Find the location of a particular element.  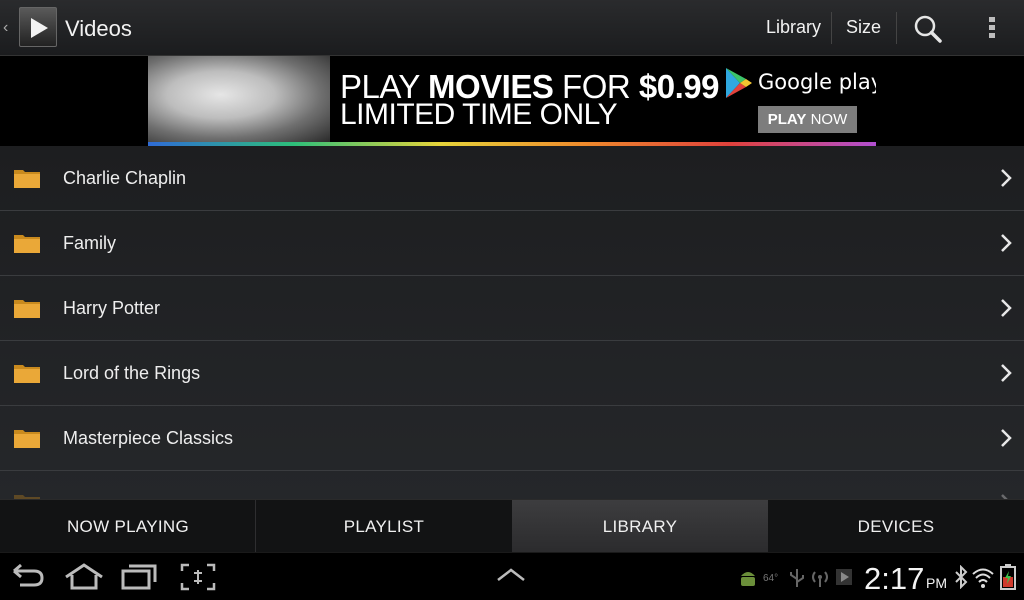

folder-label: Harry Potter is located at coordinates (112, 308).